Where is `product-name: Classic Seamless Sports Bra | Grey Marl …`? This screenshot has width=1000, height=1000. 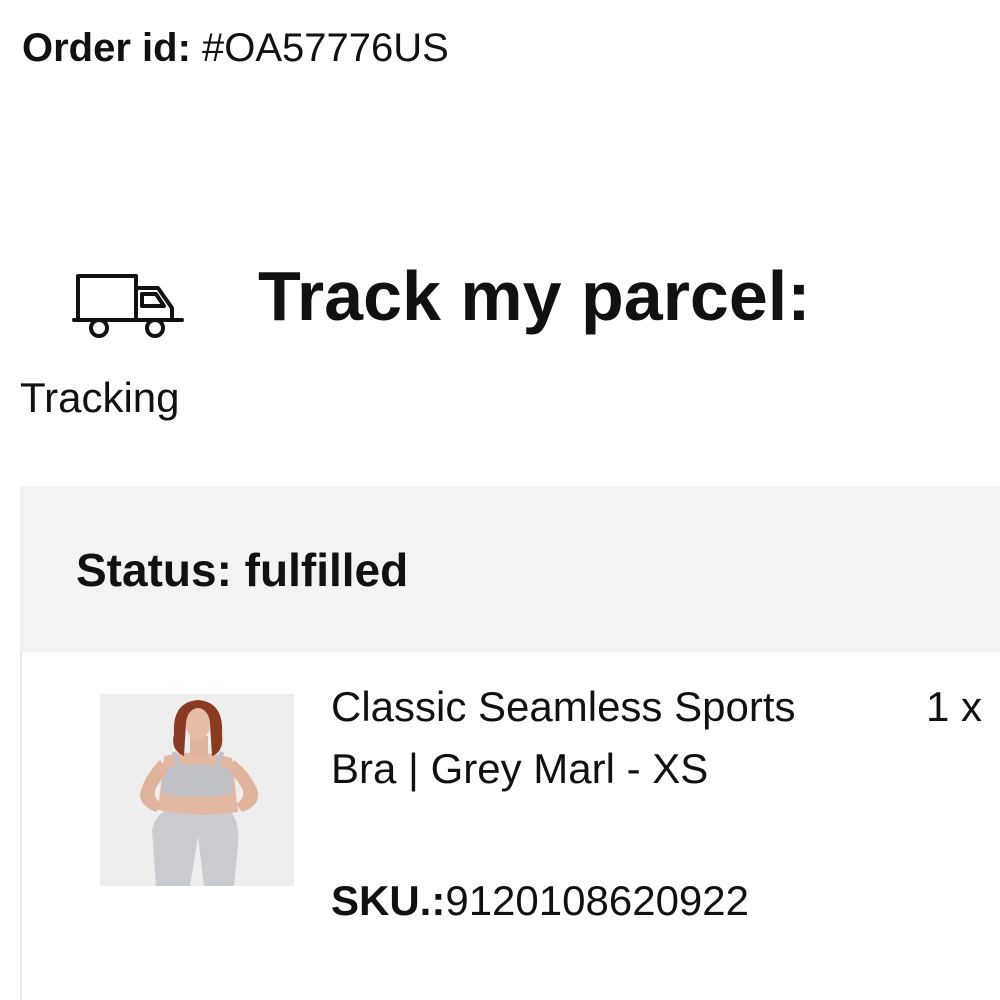 product-name: Classic Seamless Sports Bra | Grey Marl … is located at coordinates (591, 738).